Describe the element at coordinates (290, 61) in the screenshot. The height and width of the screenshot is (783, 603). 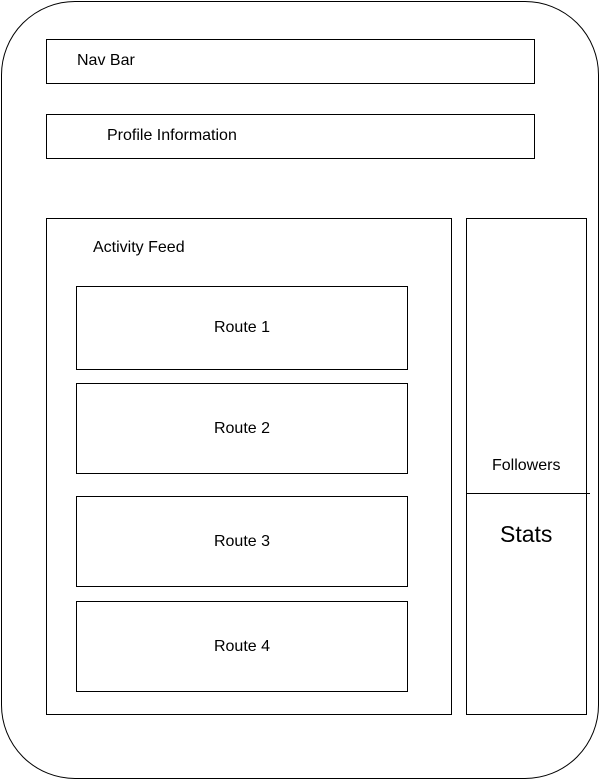
I see `nav-bar: Nav Bar` at that location.